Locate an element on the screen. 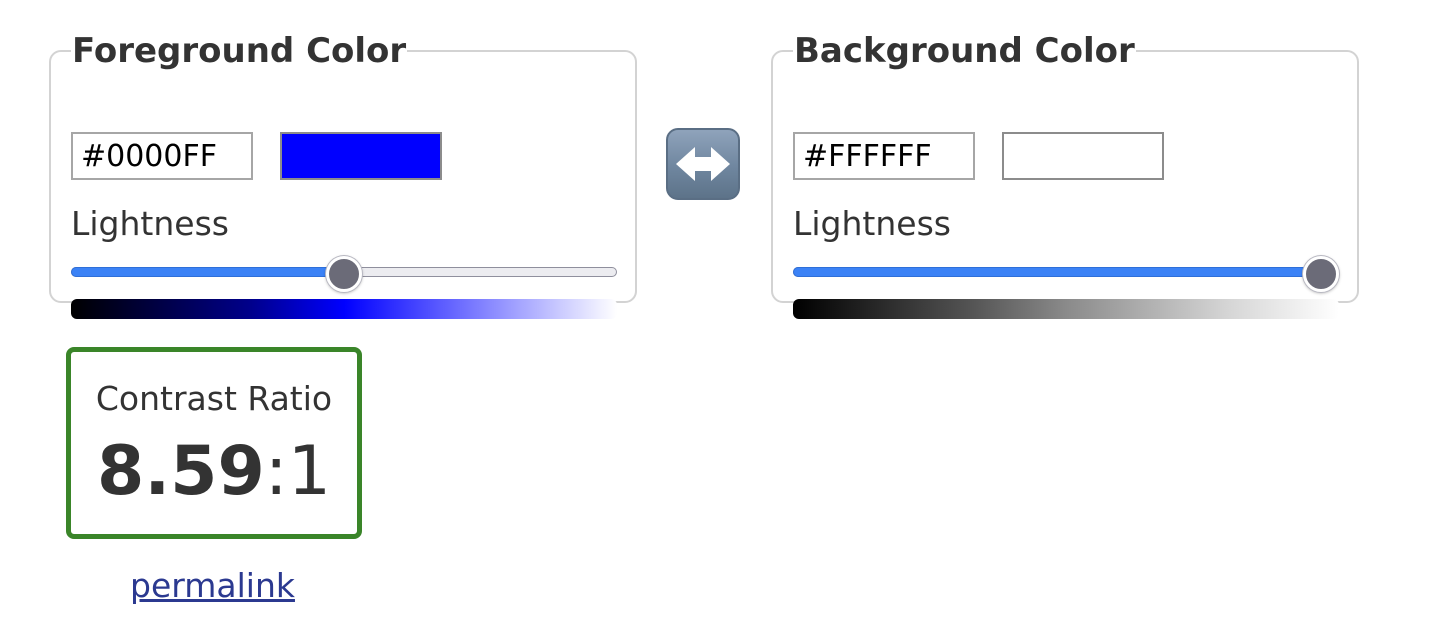 Image resolution: width=1434 pixels, height=622 pixels. foreground-hex-input is located at coordinates (162, 156).